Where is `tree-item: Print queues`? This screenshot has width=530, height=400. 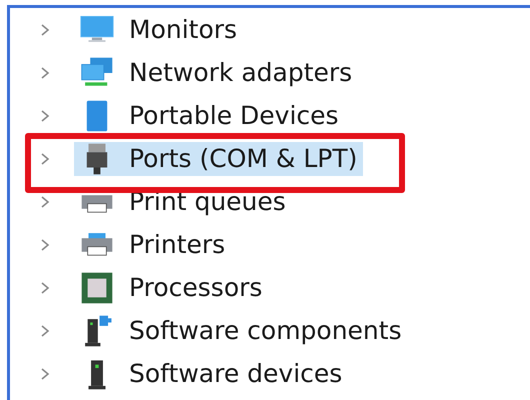
tree-item: Print queues is located at coordinates (183, 201).